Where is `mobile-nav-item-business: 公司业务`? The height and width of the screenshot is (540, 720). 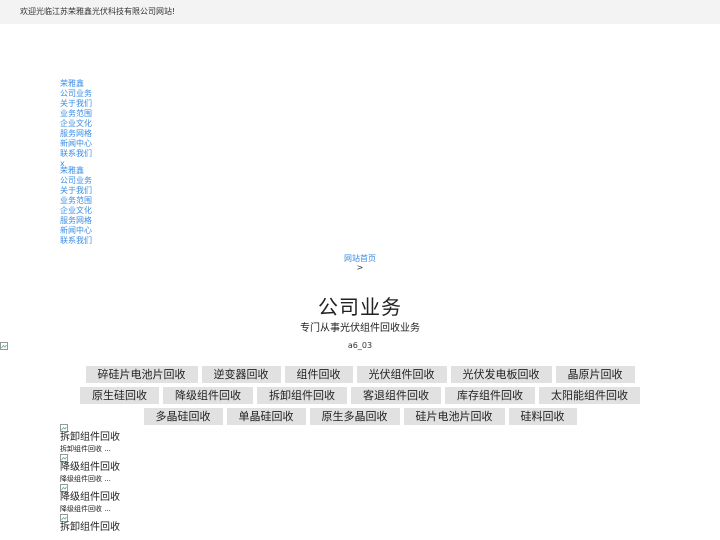
mobile-nav-item-business: 公司业务 is located at coordinates (76, 181).